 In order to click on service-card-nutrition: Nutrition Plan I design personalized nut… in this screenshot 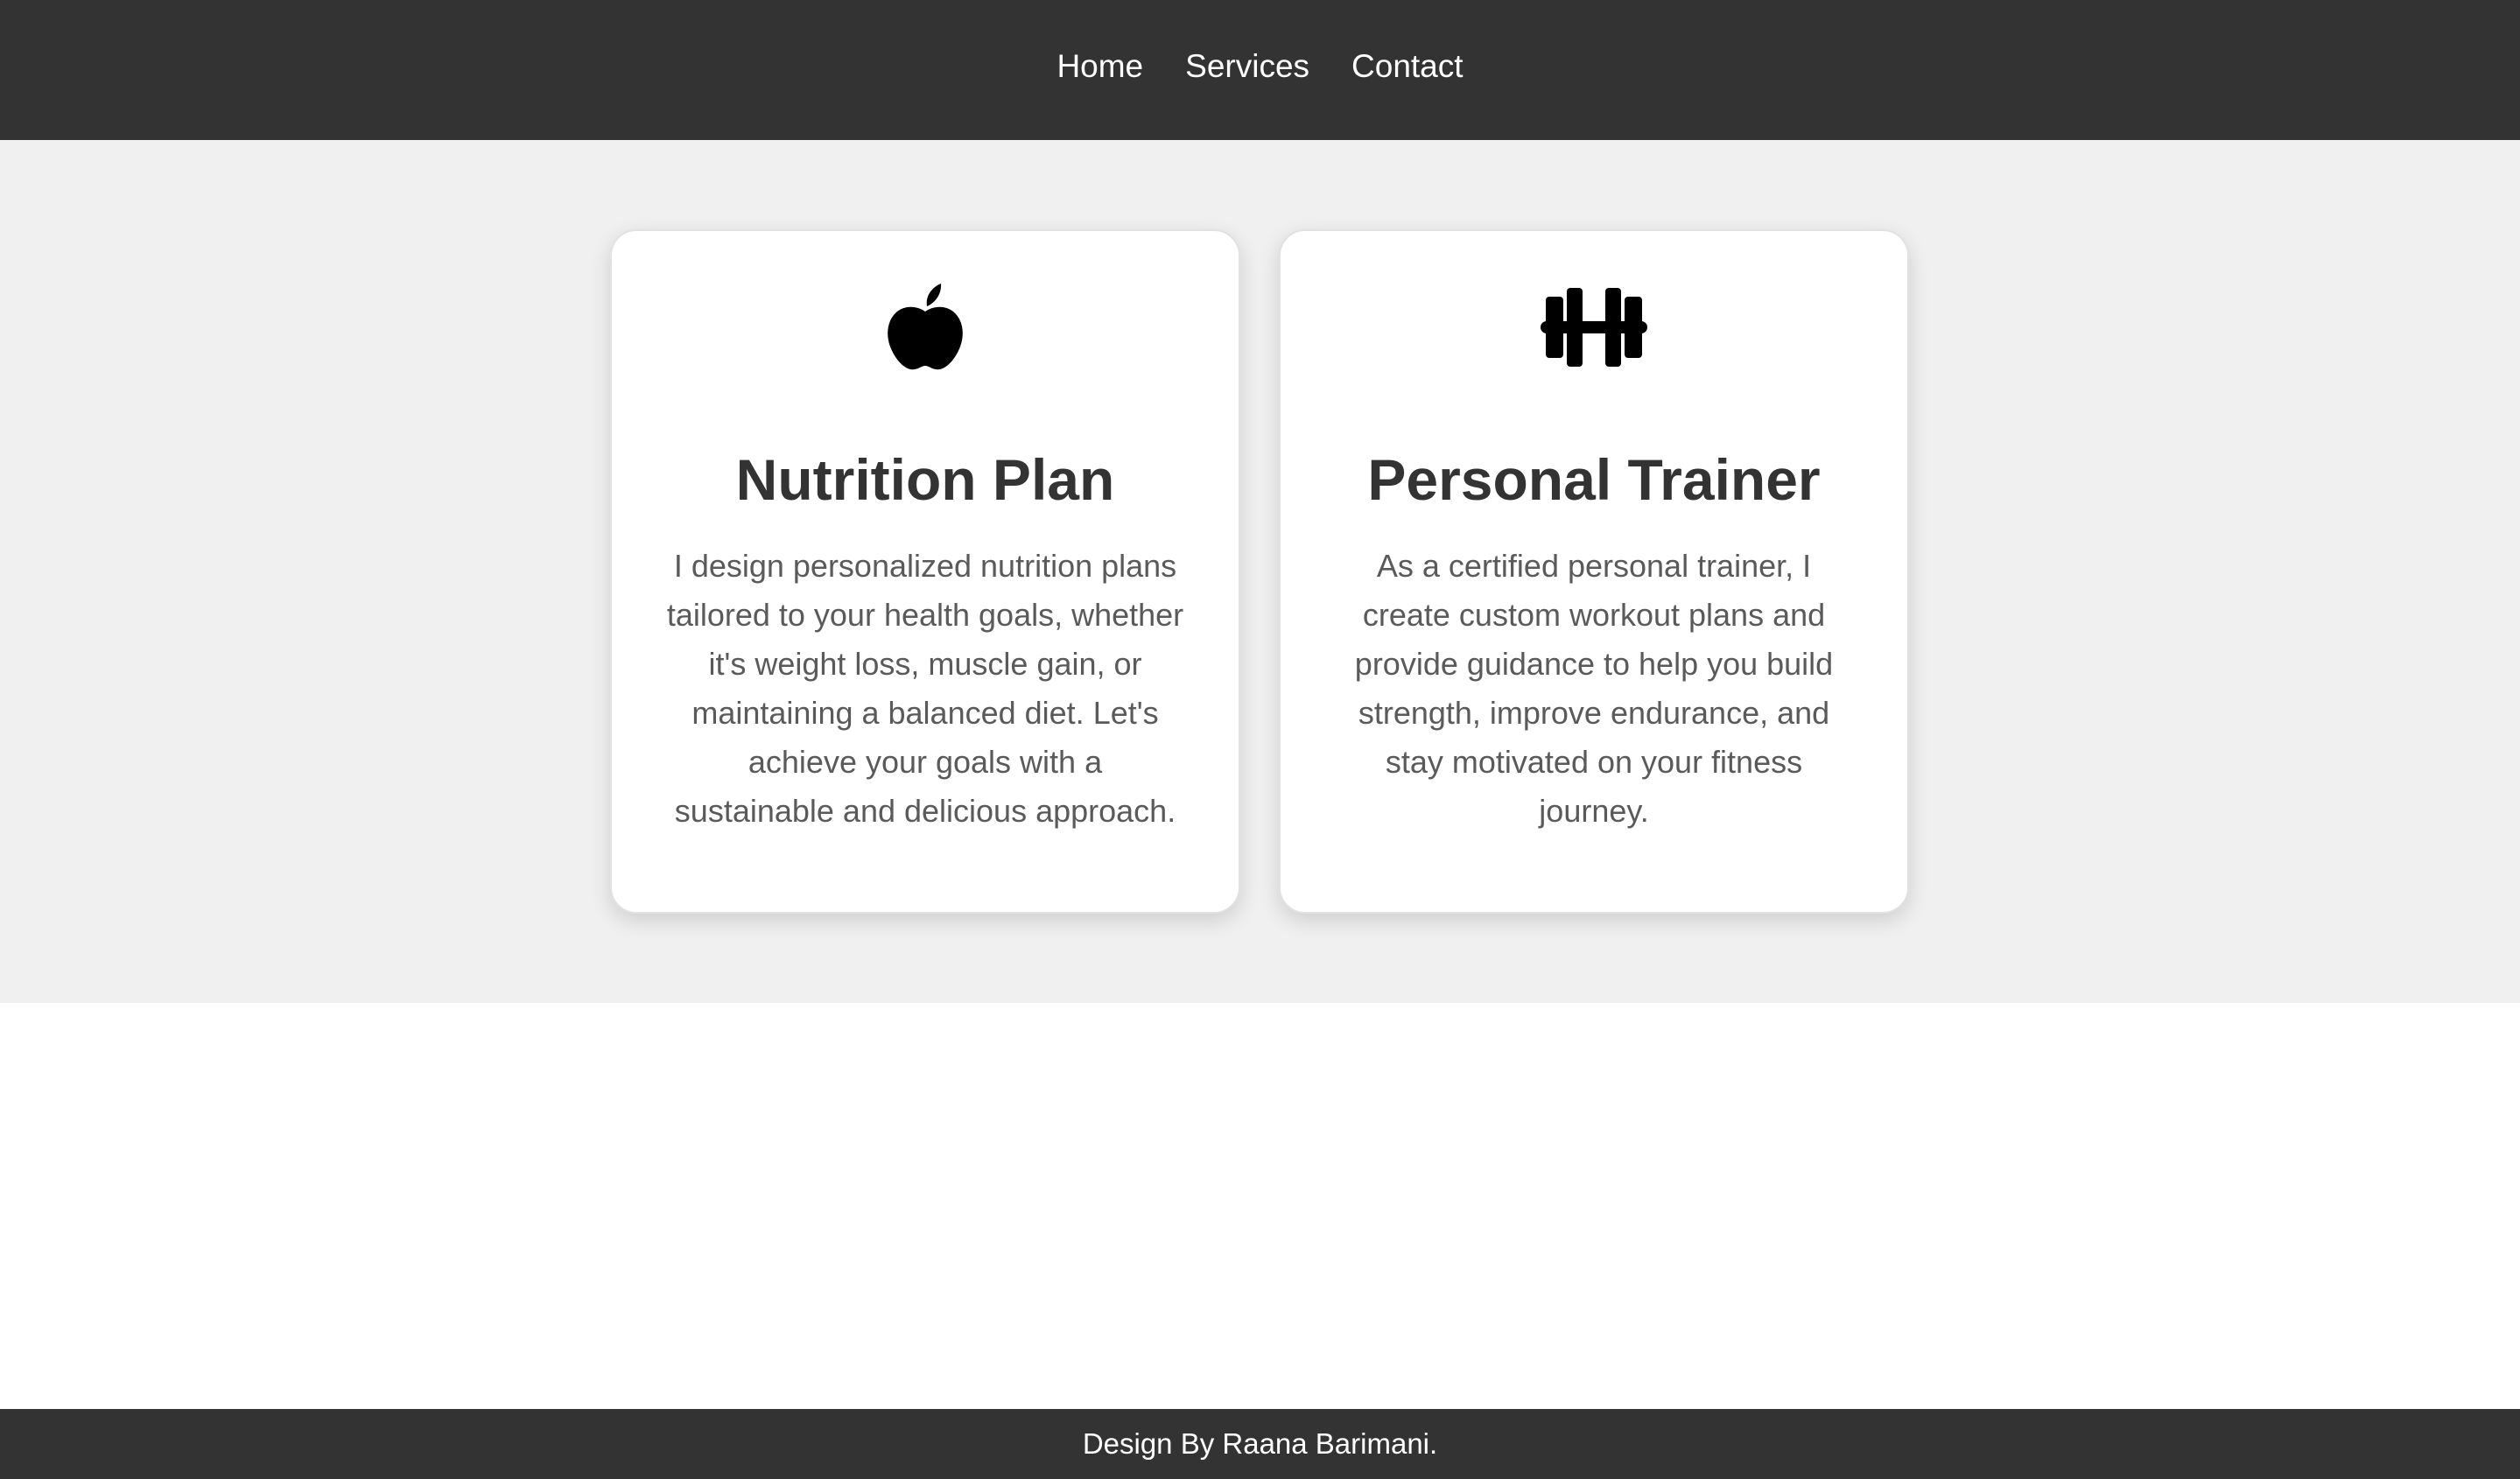, I will do `click(925, 571)`.